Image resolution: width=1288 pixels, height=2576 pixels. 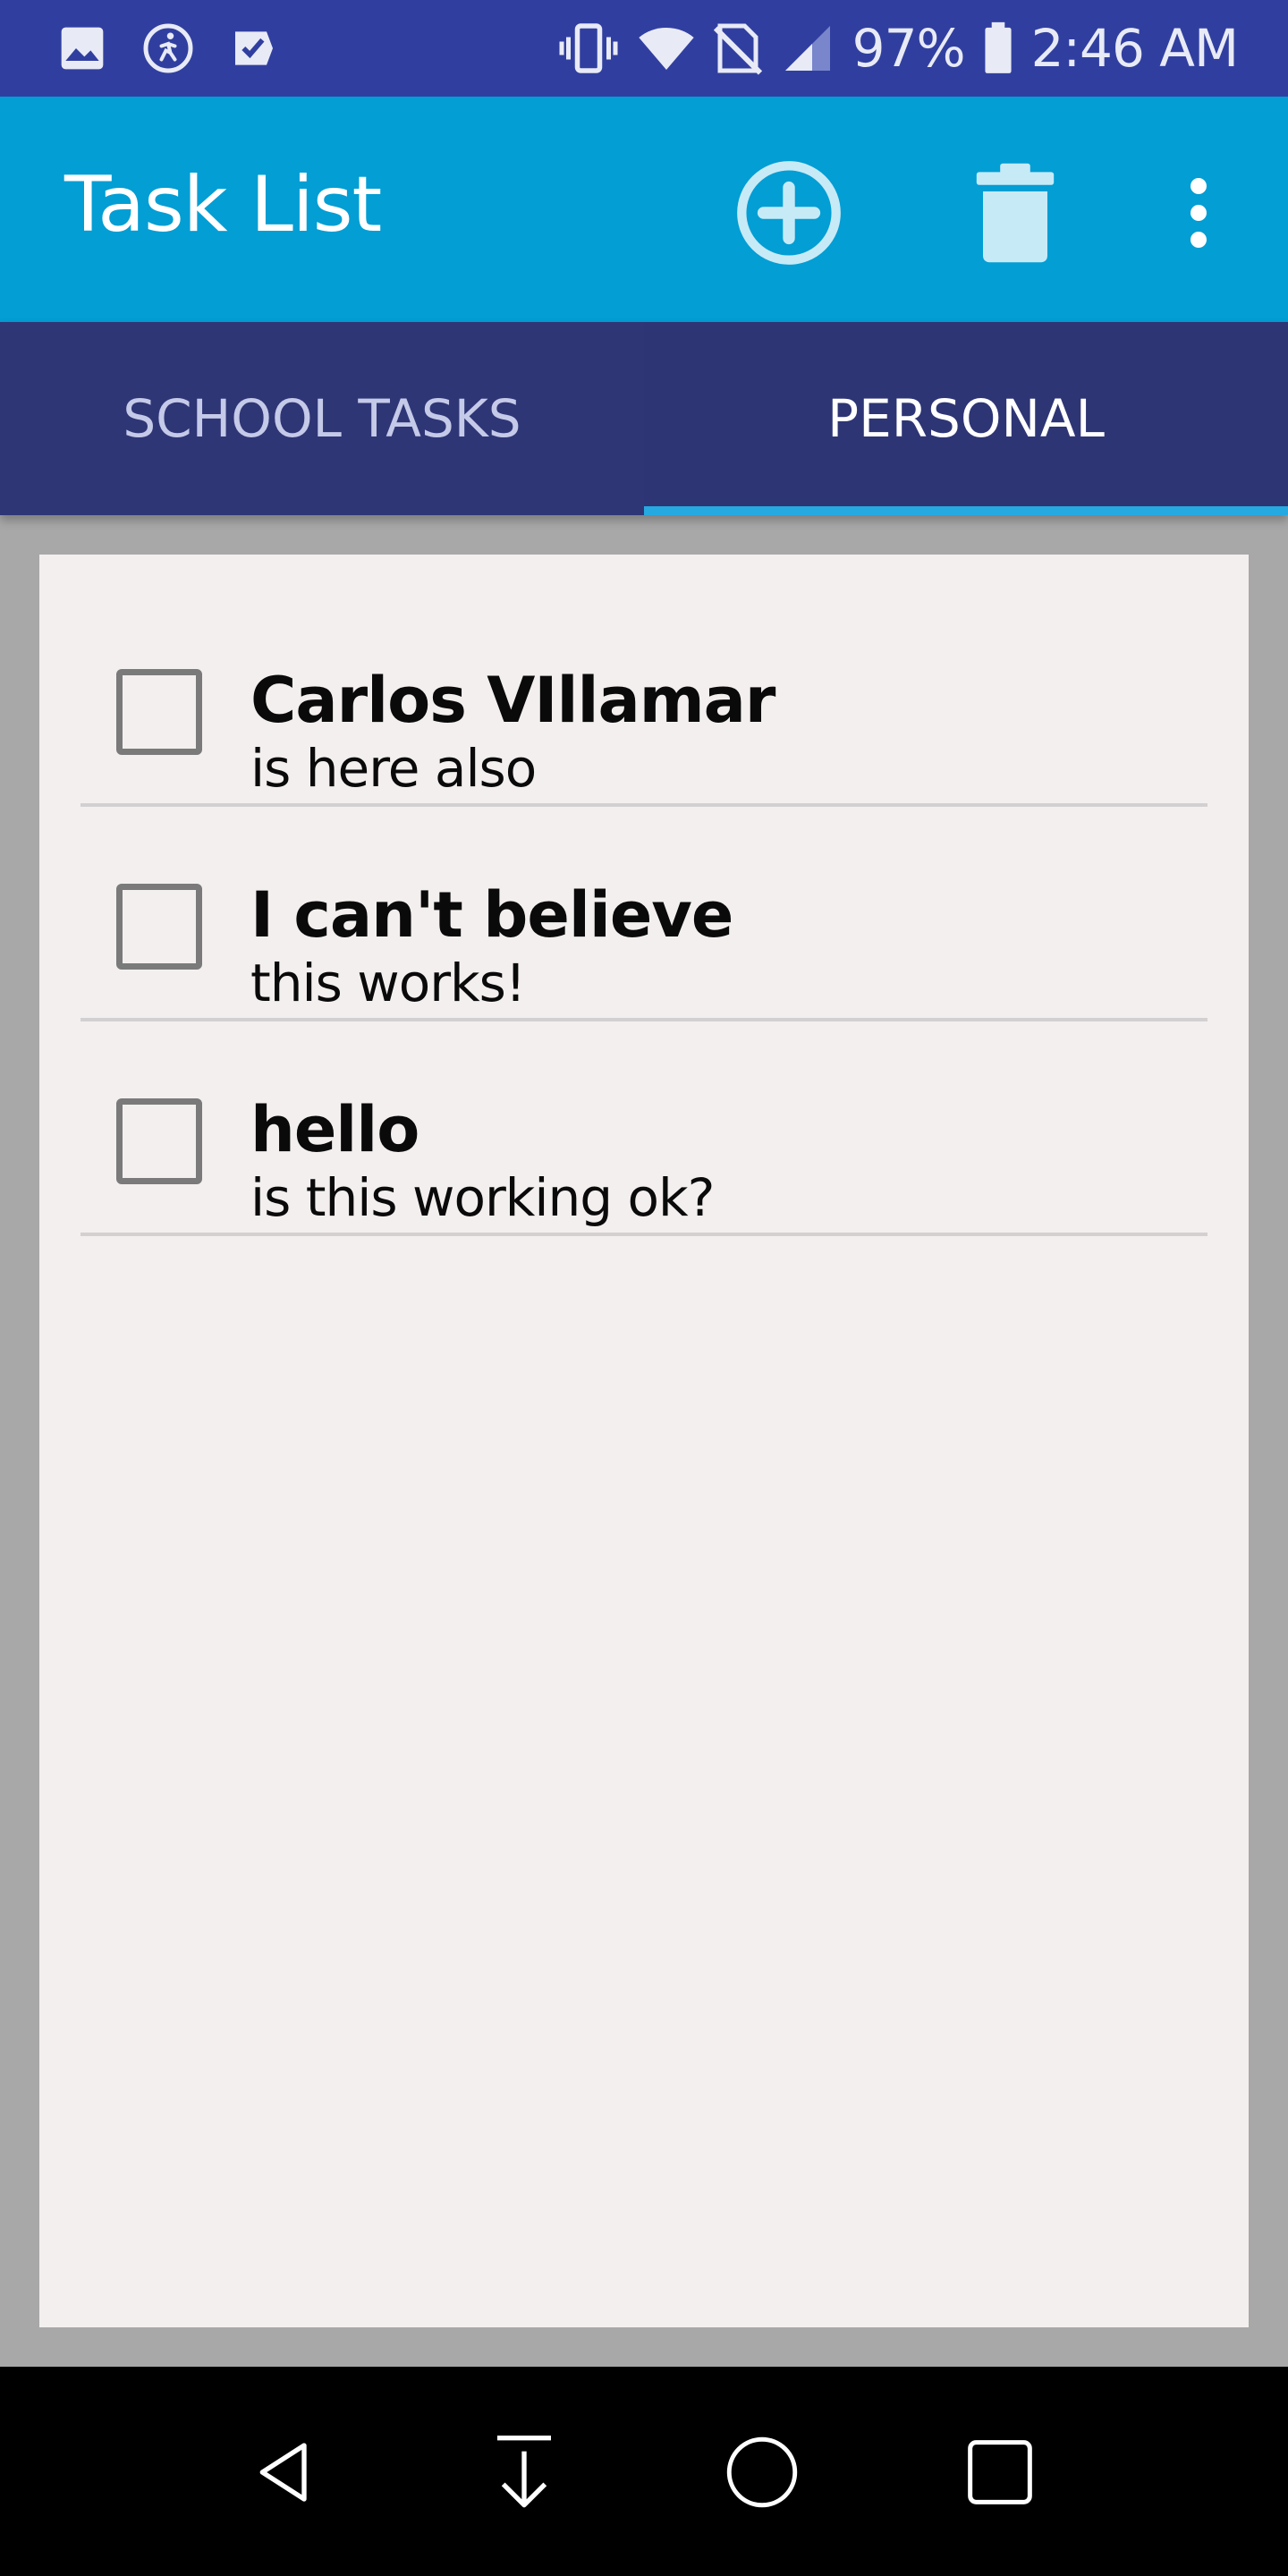 I want to click on task-item: I can't believe this works!, so click(x=644, y=914).